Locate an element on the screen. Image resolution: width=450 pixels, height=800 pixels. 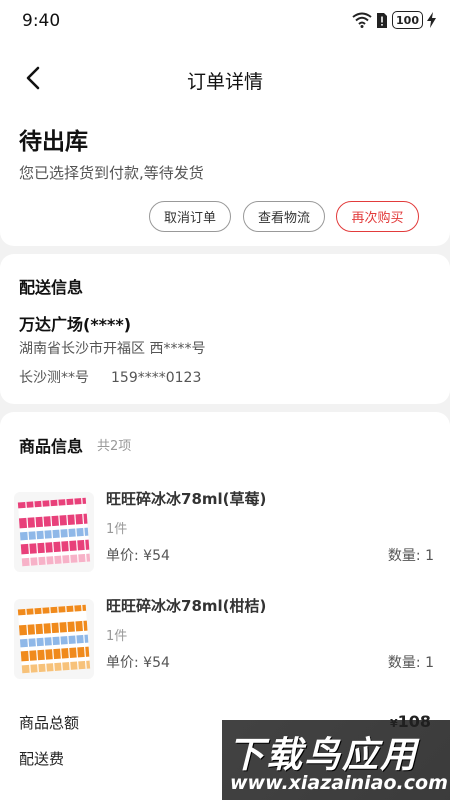
shipping-name: 万达广场(****) is located at coordinates (75, 324).